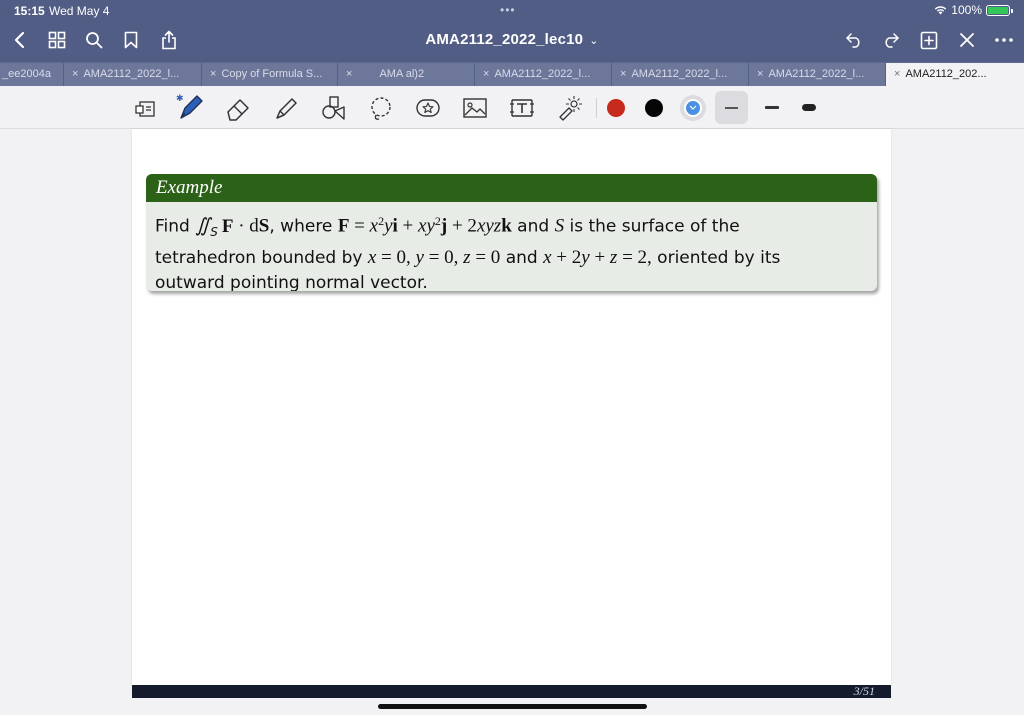  What do you see at coordinates (511, 188) in the screenshot?
I see `block-title: Example` at bounding box center [511, 188].